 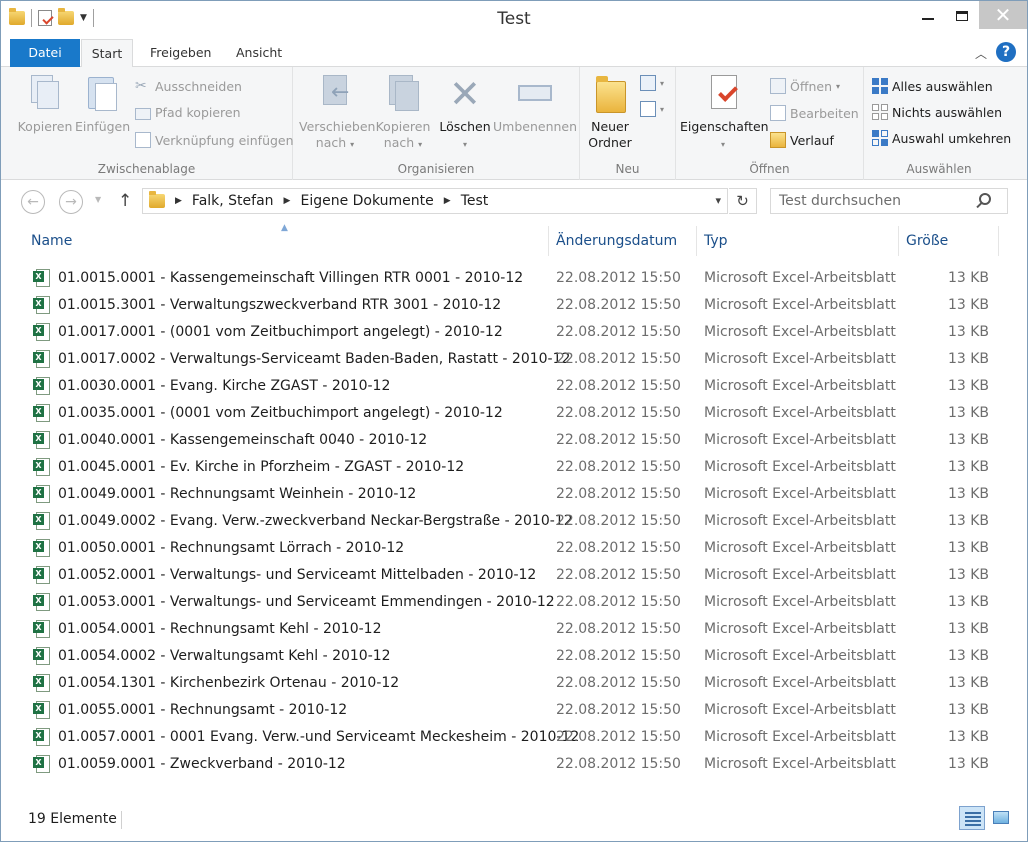 What do you see at coordinates (927, 241) in the screenshot?
I see `column-header-size: Größe` at bounding box center [927, 241].